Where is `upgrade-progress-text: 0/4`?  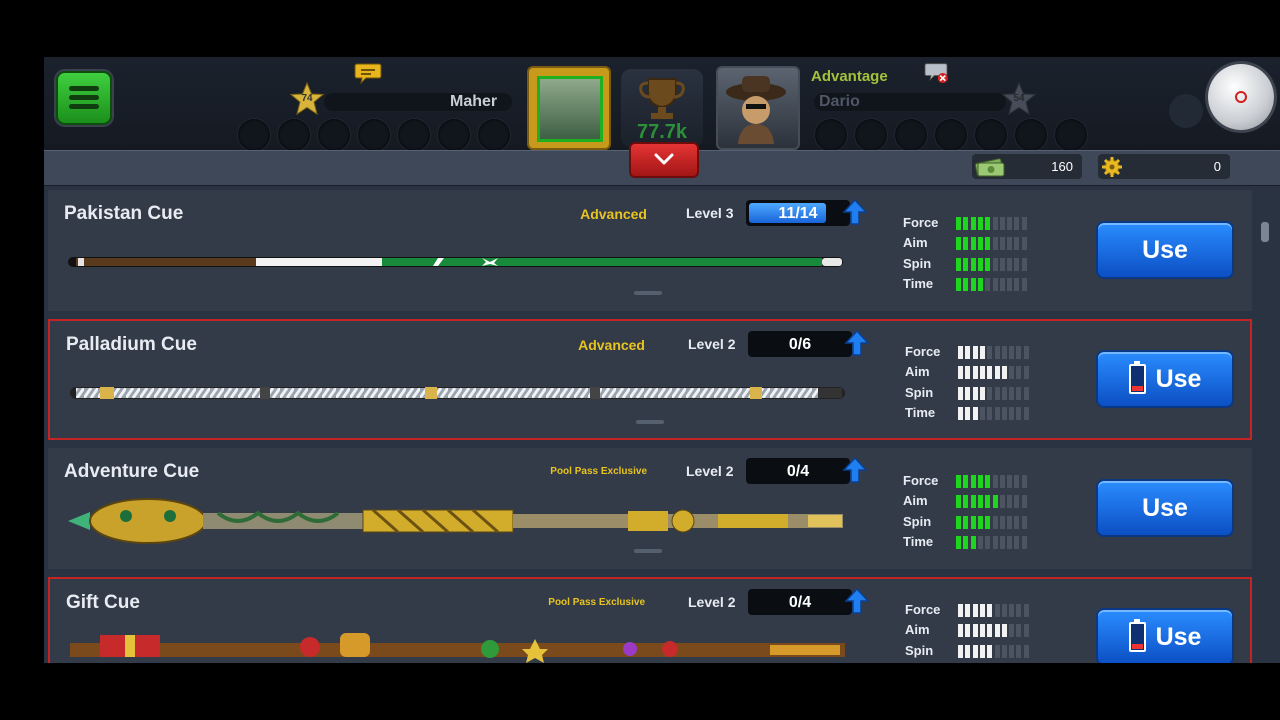 upgrade-progress-text: 0/4 is located at coordinates (798, 471).